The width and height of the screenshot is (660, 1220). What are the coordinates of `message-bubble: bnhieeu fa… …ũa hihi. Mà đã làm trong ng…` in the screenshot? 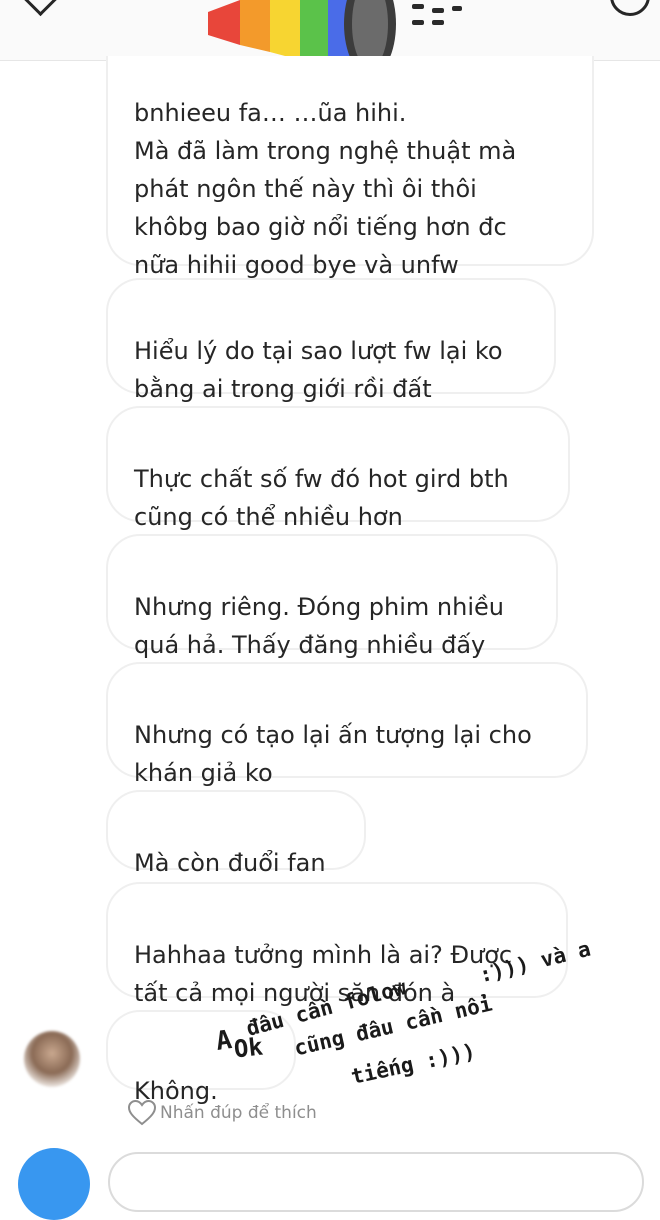 It's located at (350, 167).